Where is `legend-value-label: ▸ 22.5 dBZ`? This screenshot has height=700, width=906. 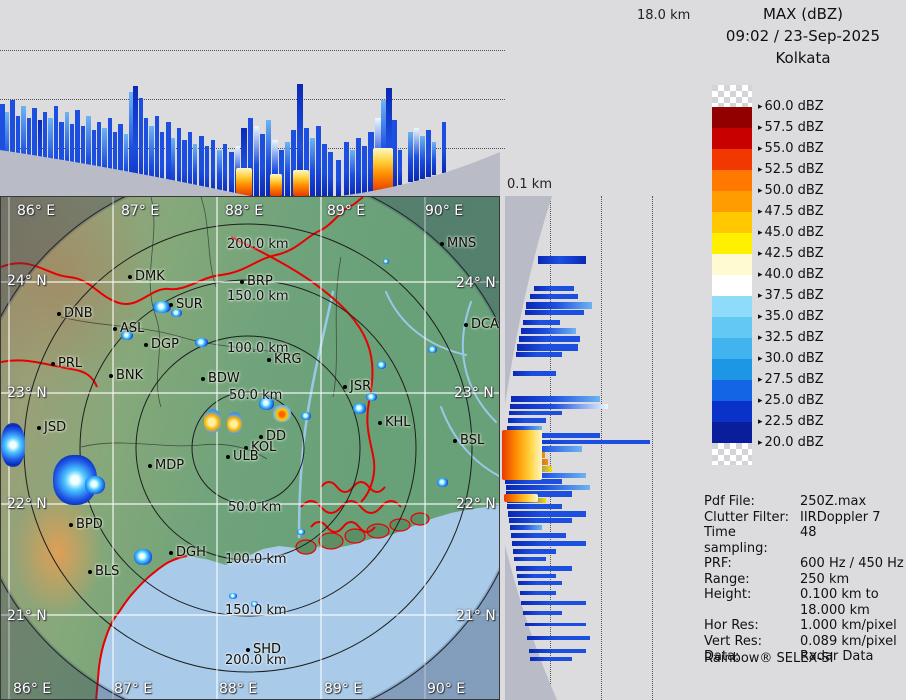 legend-value-label: ▸ 22.5 dBZ is located at coordinates (791, 421).